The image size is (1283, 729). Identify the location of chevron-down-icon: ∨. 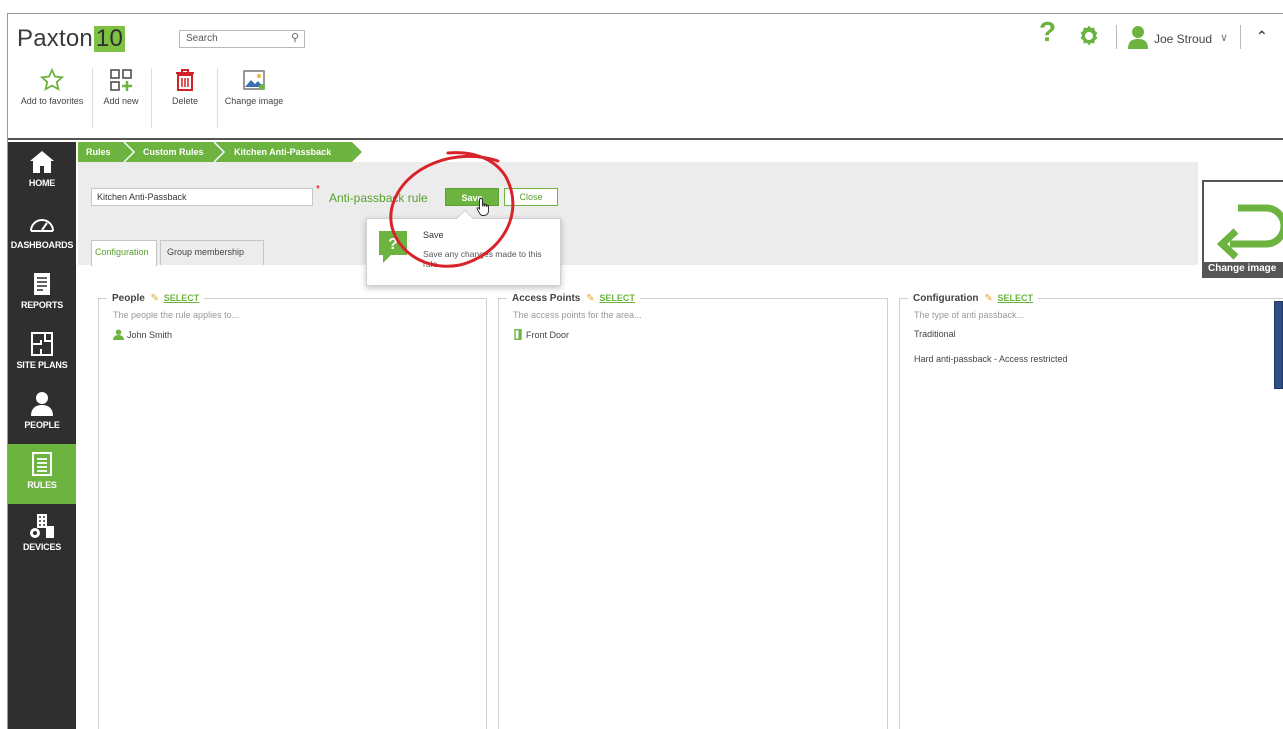
(1224, 37).